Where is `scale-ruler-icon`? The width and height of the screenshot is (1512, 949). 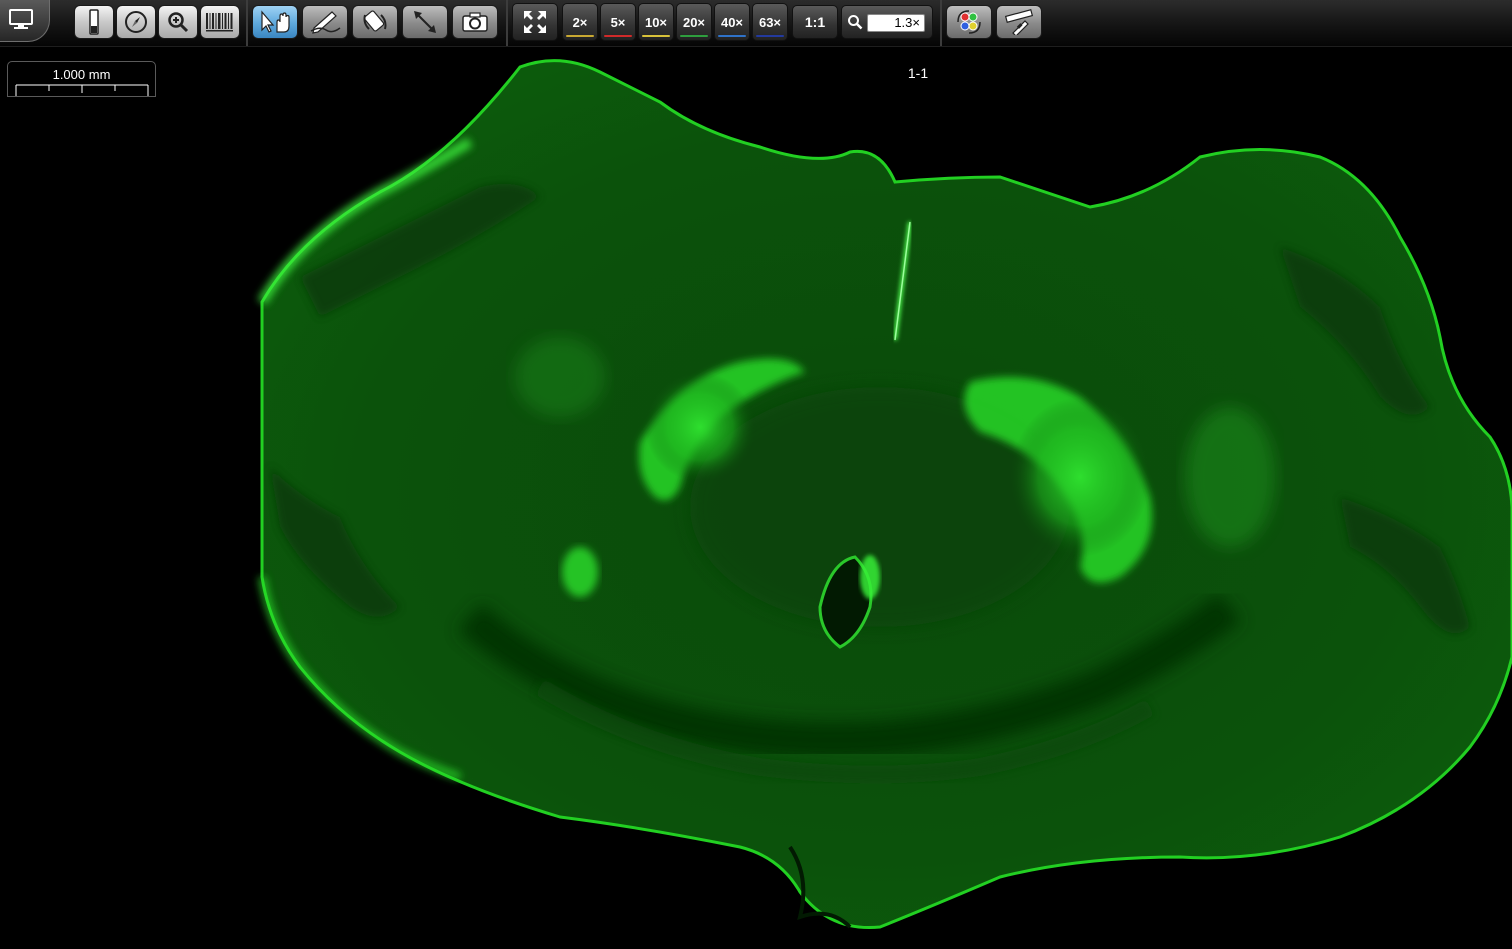
scale-ruler-icon is located at coordinates (82, 90).